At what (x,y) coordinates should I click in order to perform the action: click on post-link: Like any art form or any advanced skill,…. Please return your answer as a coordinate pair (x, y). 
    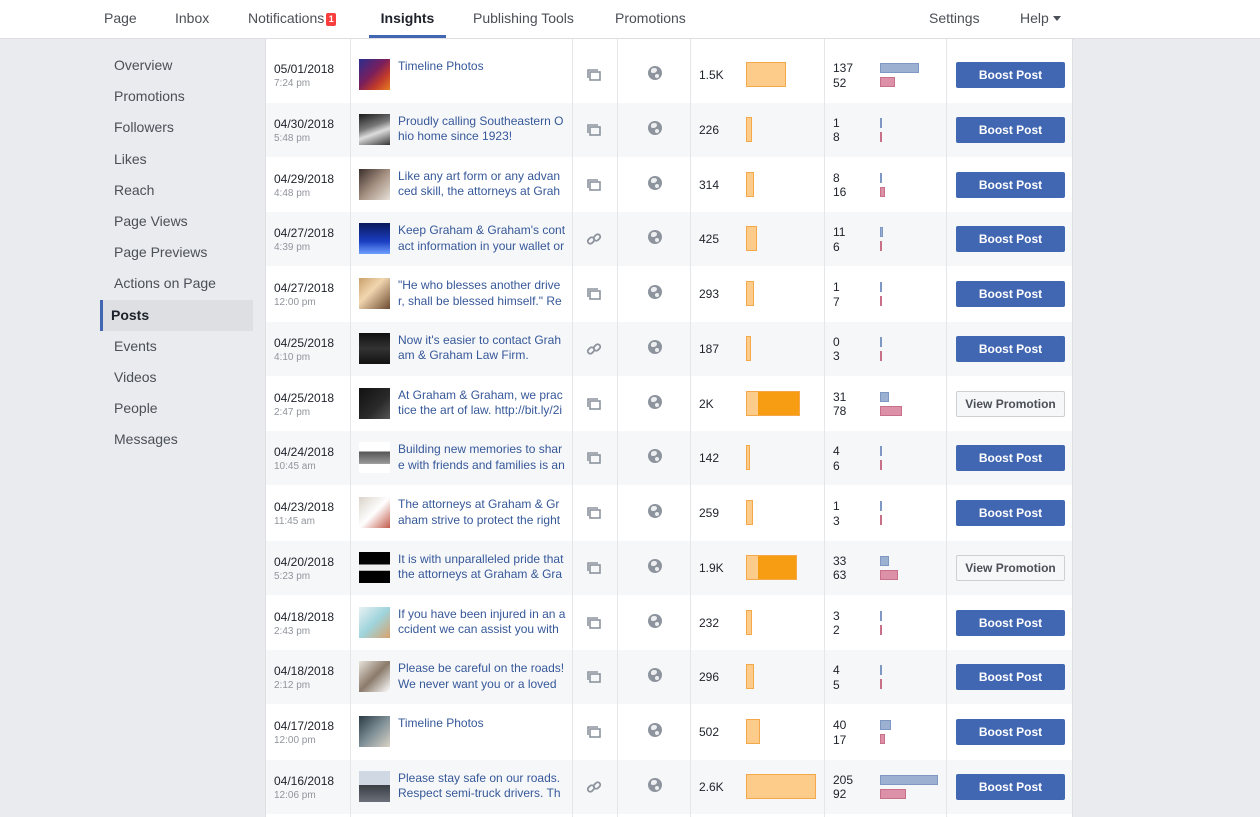
    Looking at the image, I should click on (482, 185).